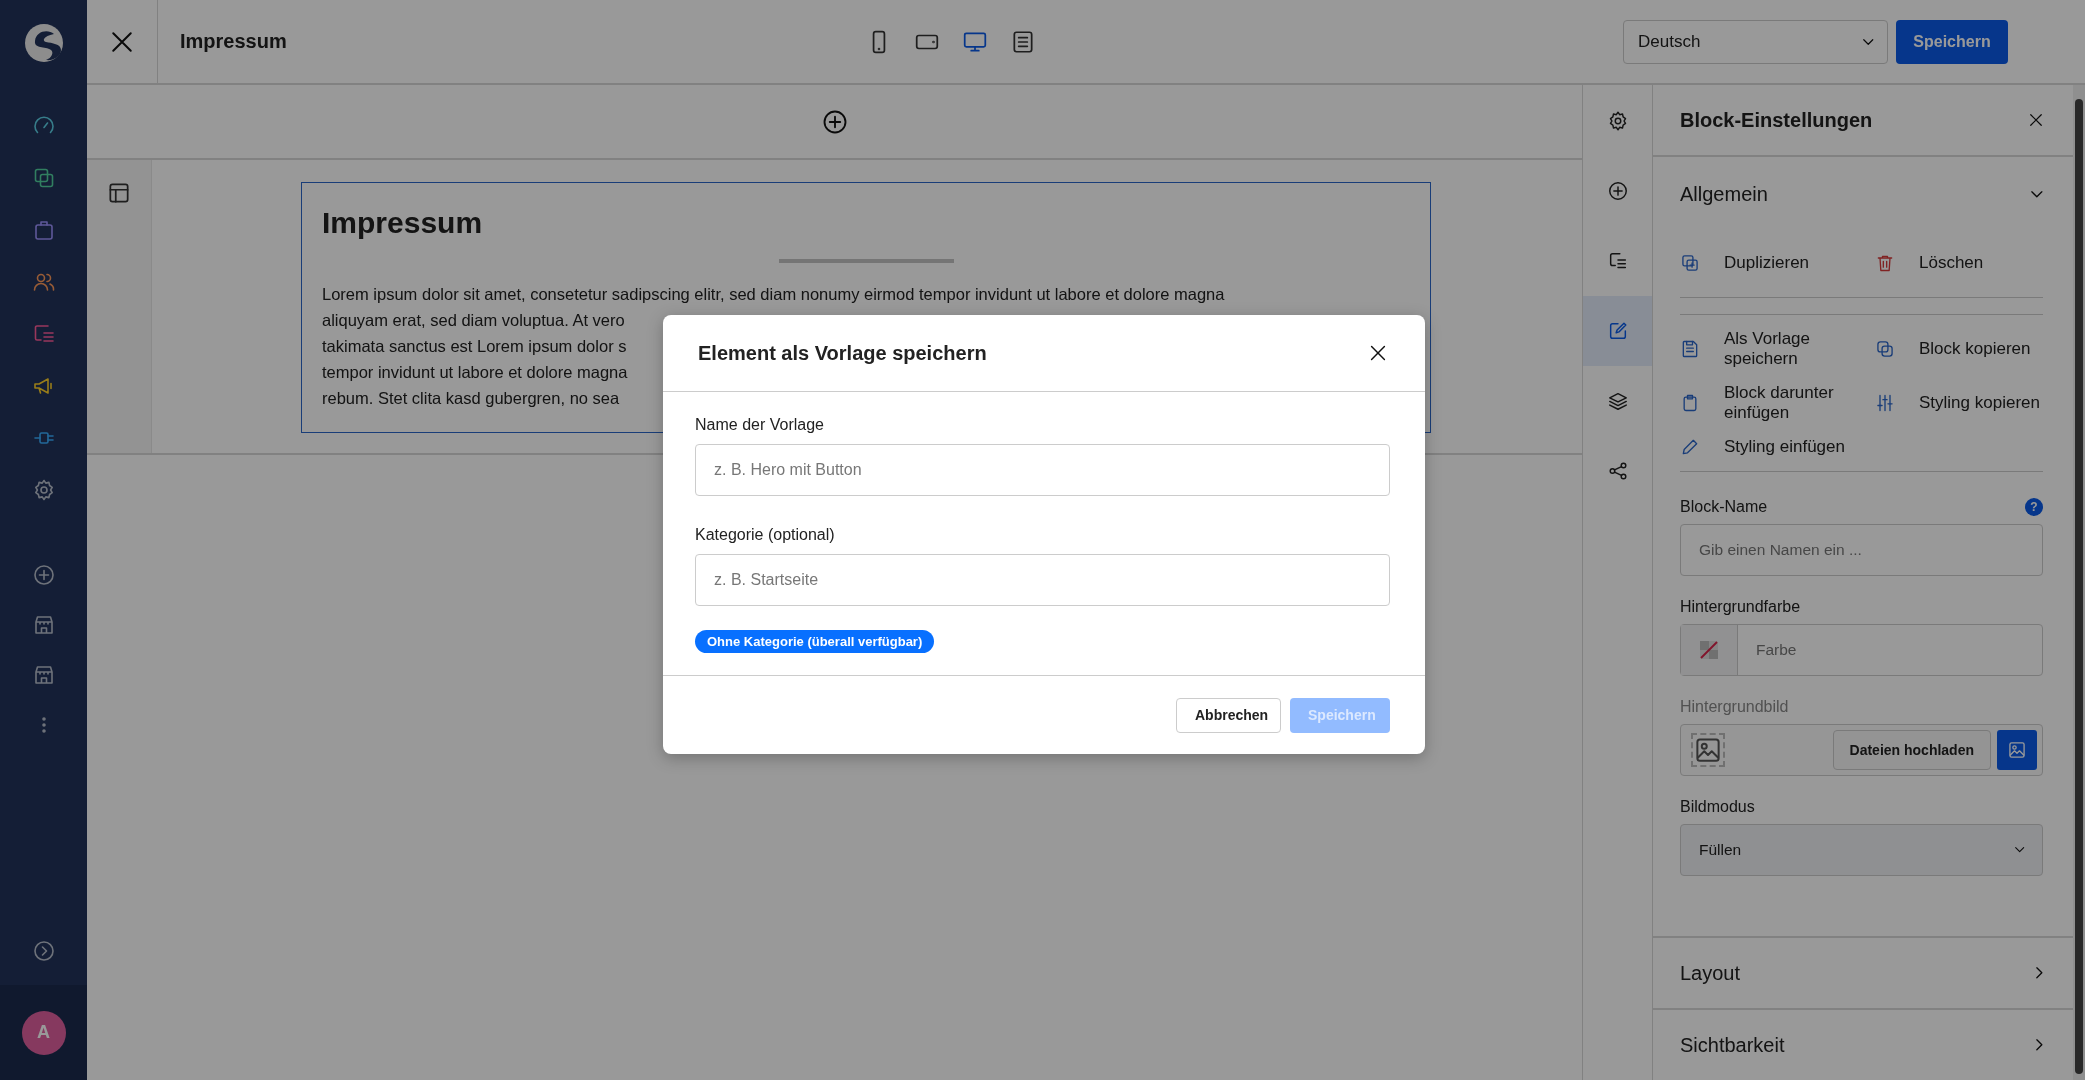 The height and width of the screenshot is (1080, 2085). Describe the element at coordinates (1709, 650) in the screenshot. I see `no-color-icon` at that location.